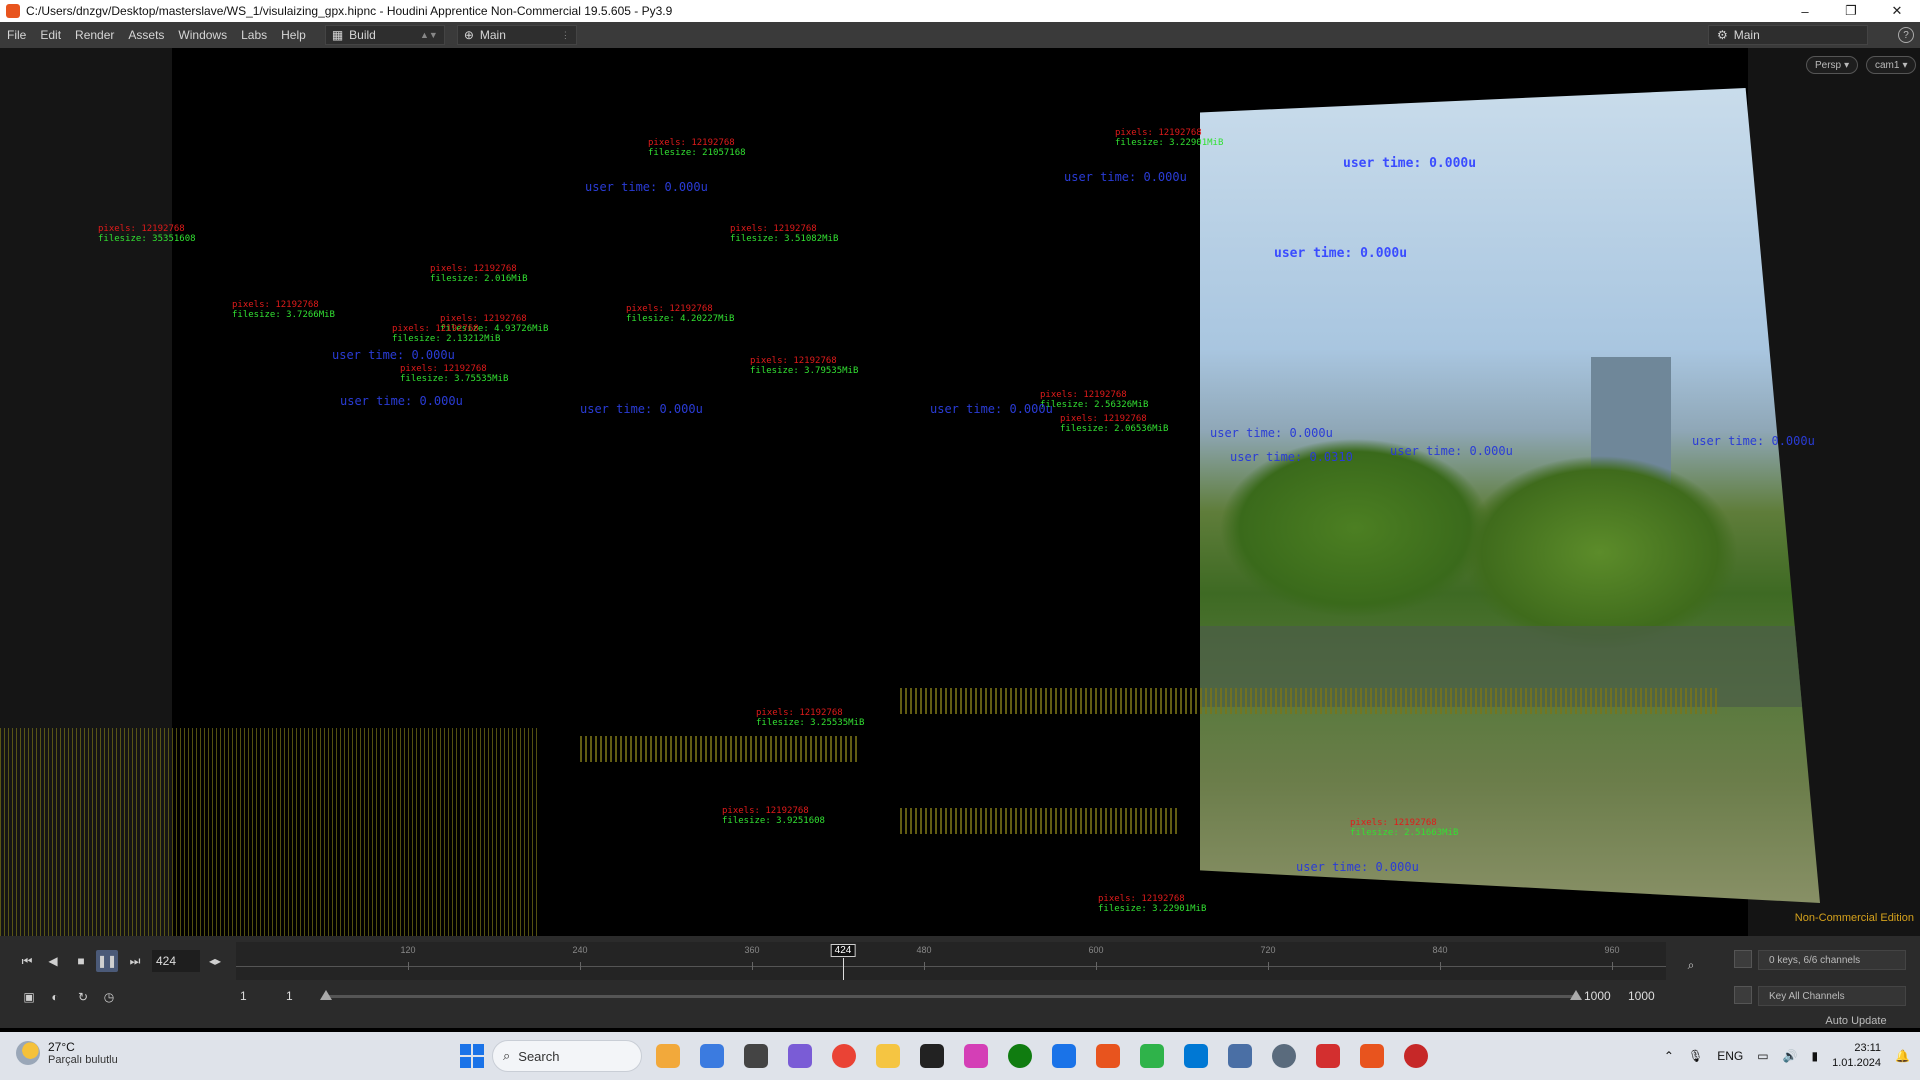 This screenshot has width=1920, height=1080. What do you see at coordinates (1641, 996) in the screenshot?
I see `range-end2-field: 1000` at bounding box center [1641, 996].